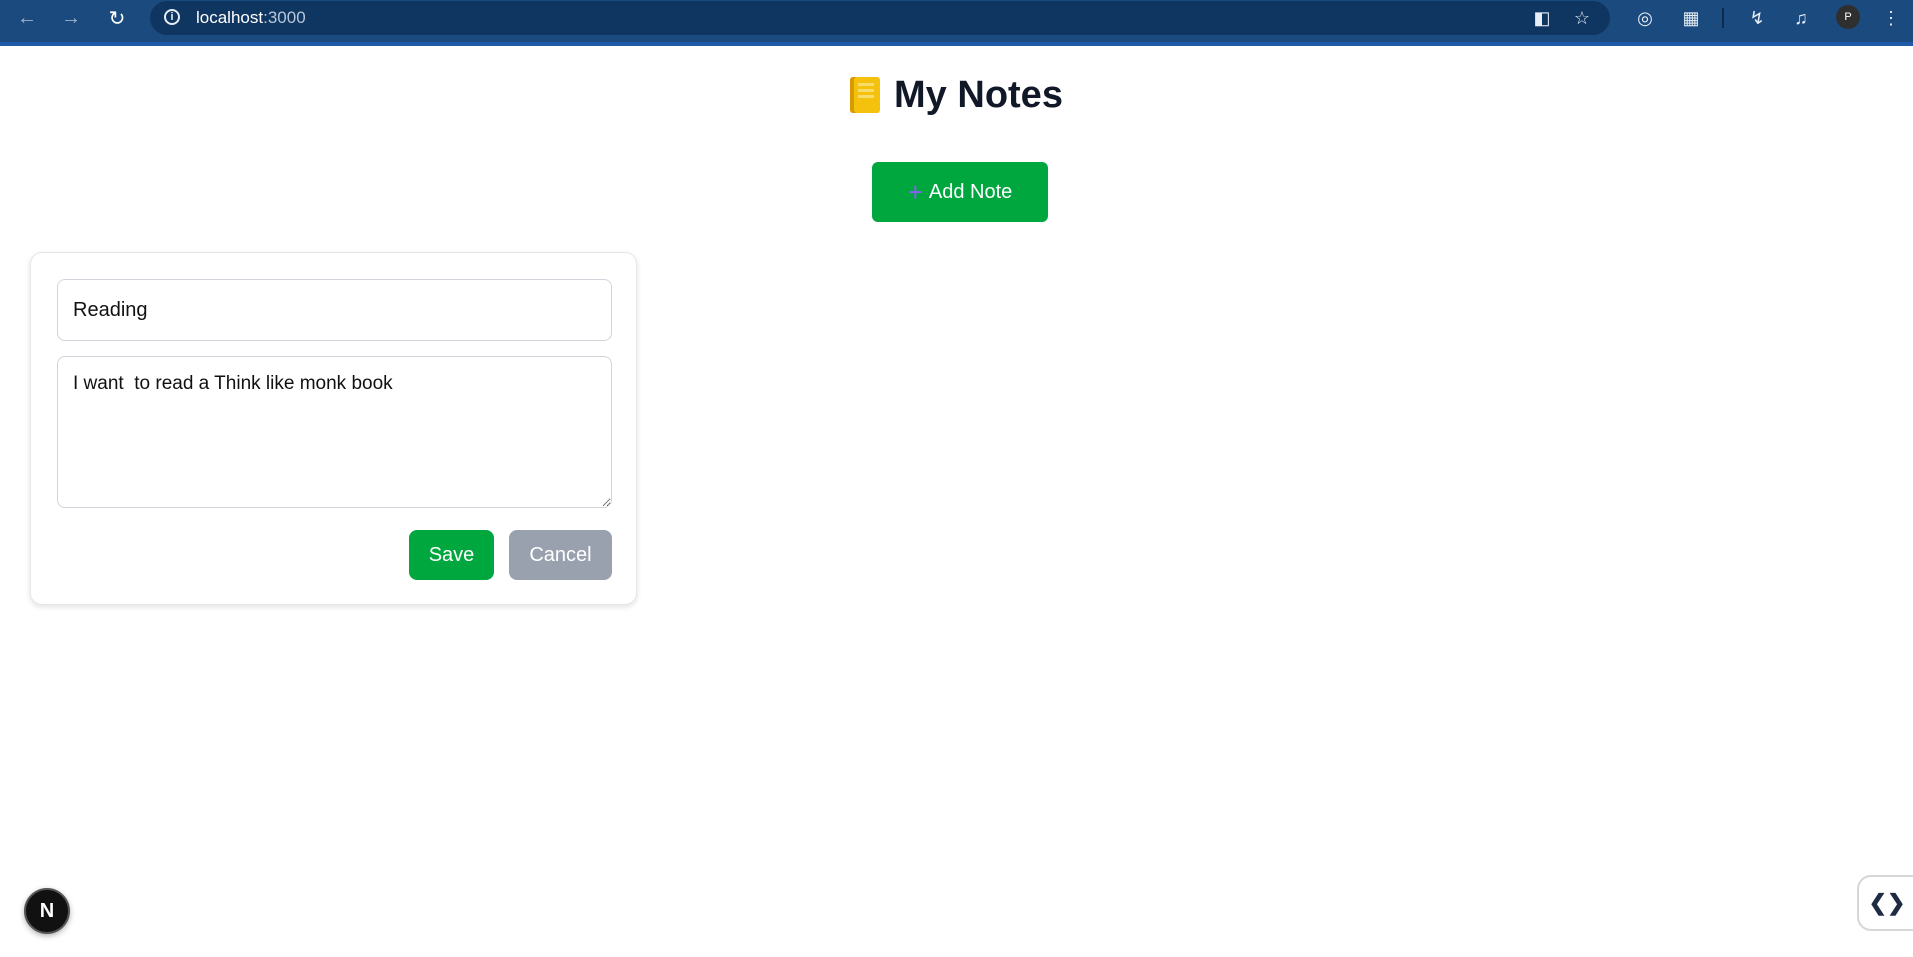 The height and width of the screenshot is (957, 1913). I want to click on address-bar: i localhost:3000 ◧ ☆, so click(880, 18).